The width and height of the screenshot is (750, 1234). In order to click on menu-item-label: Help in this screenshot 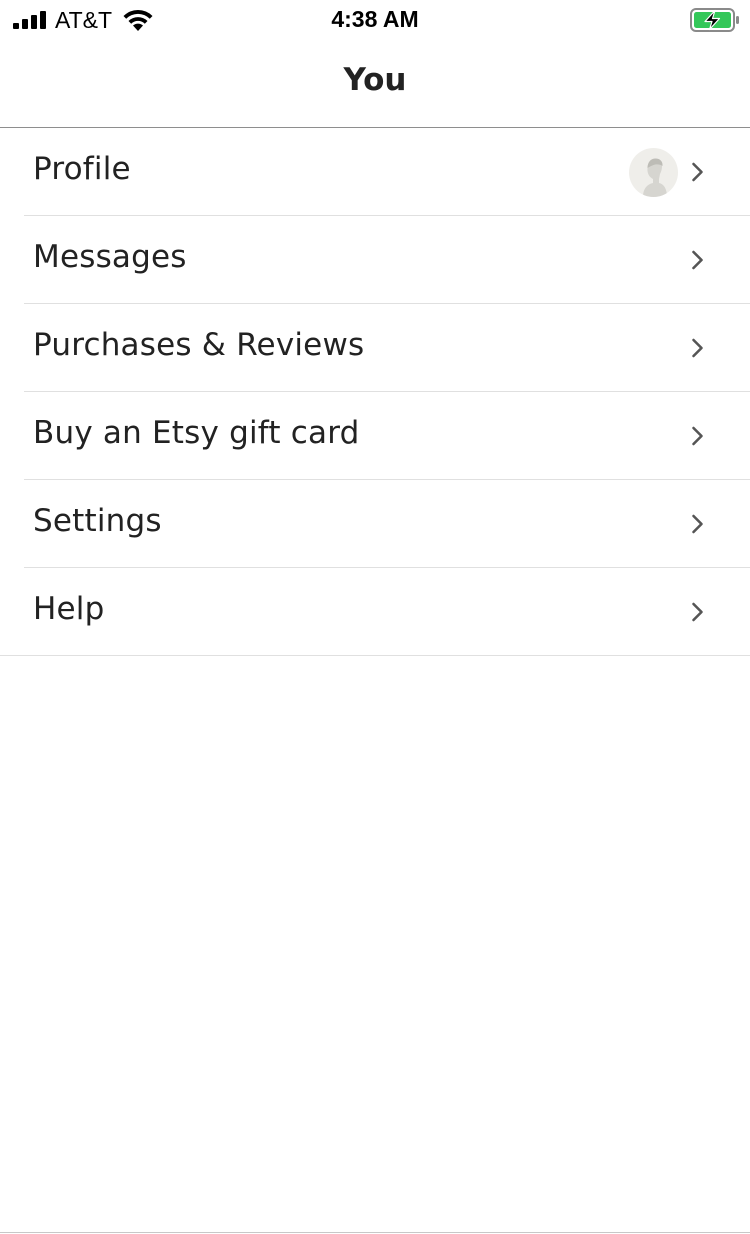, I will do `click(69, 609)`.